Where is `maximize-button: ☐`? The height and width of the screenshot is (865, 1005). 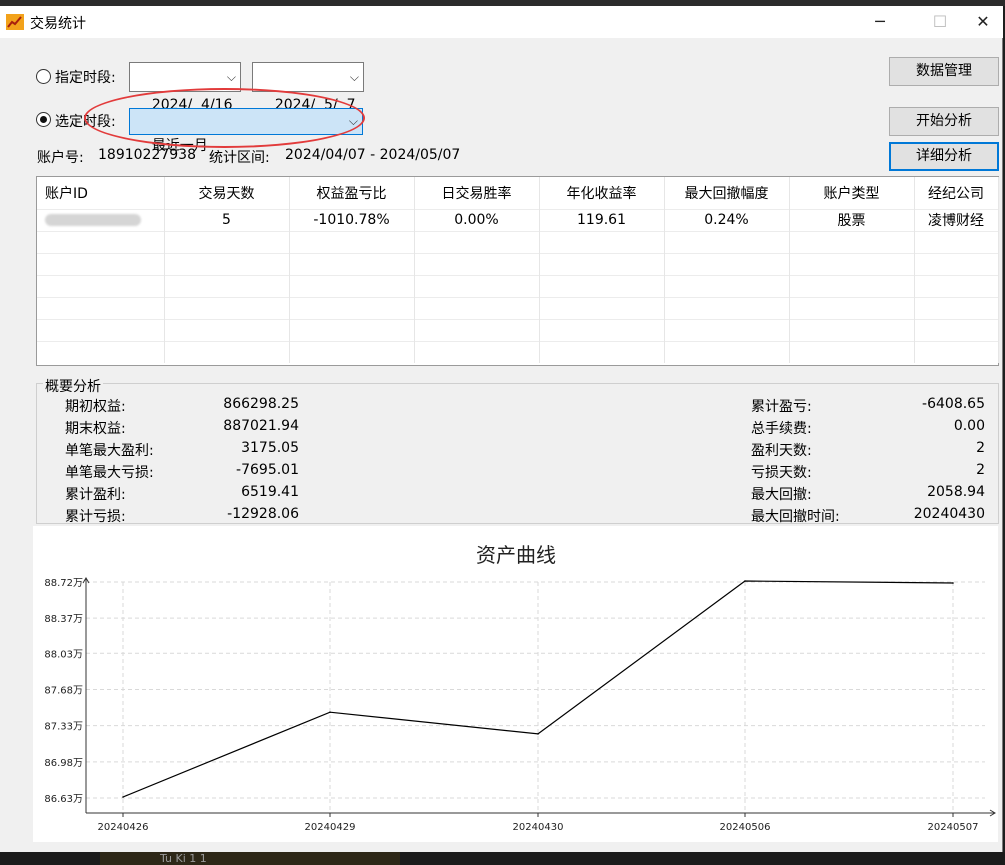
maximize-button: ☐ is located at coordinates (940, 22).